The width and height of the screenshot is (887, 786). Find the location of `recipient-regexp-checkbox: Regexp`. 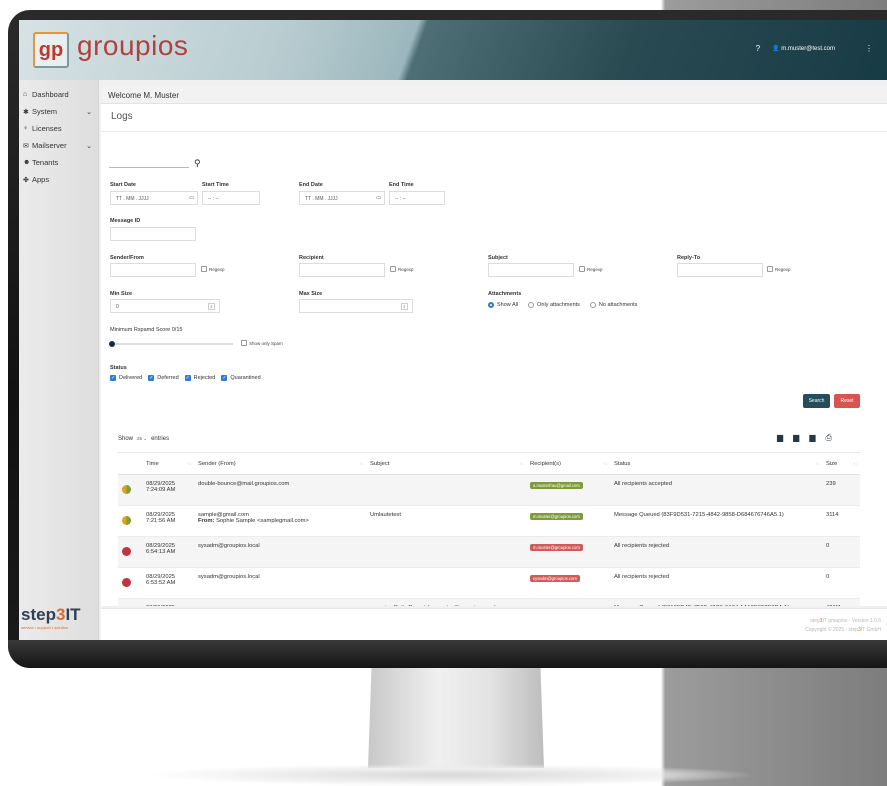

recipient-regexp-checkbox: Regexp is located at coordinates (402, 269).